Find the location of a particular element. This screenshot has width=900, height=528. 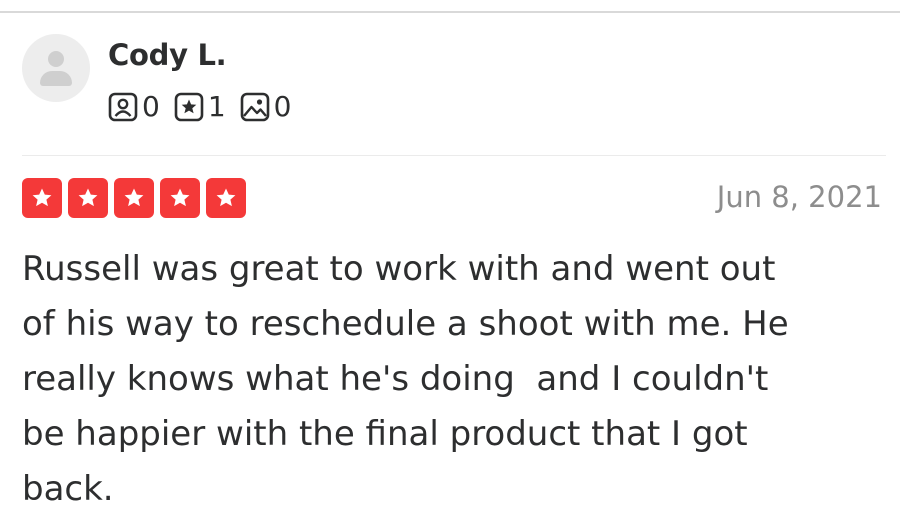

star-rating is located at coordinates (137, 198).